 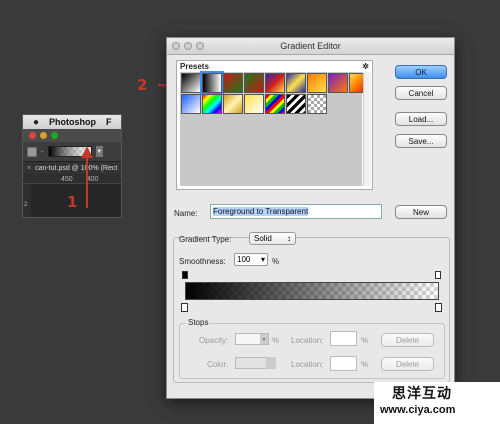 I want to click on smoothness-value: 100, so click(x=244, y=259).